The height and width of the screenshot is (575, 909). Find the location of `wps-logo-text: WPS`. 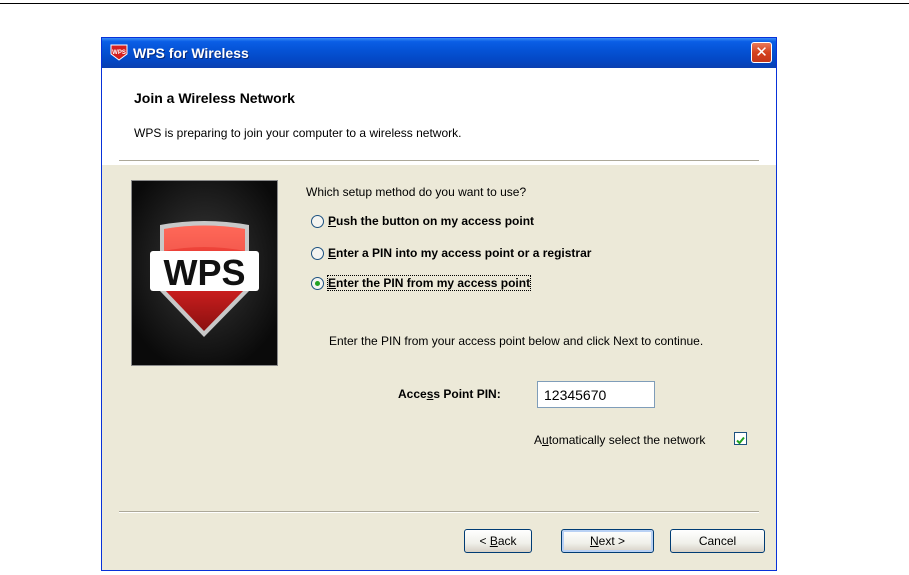

wps-logo-text: WPS is located at coordinates (204, 272).